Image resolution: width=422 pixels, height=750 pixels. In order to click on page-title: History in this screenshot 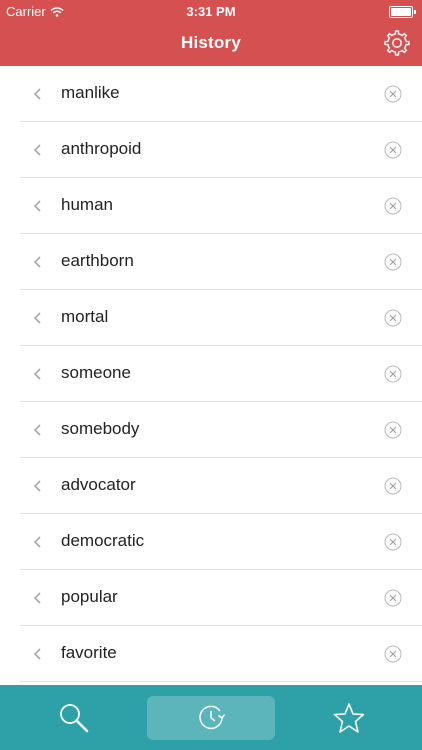, I will do `click(211, 42)`.